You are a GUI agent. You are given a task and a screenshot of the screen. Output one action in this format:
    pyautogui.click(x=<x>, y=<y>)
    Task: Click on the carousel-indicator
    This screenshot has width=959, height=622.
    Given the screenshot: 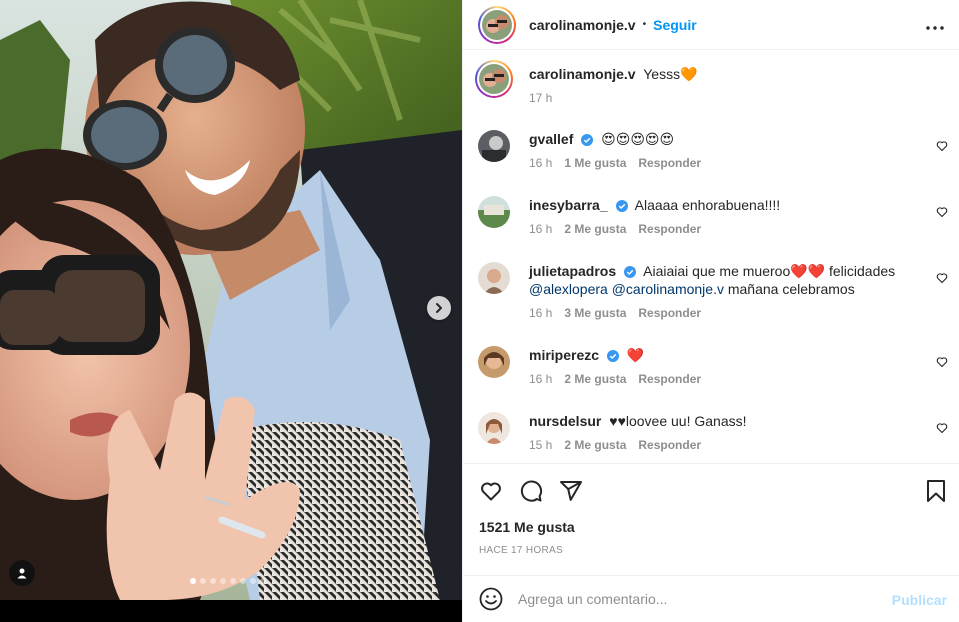 What is the action you would take?
    pyautogui.click(x=228, y=581)
    